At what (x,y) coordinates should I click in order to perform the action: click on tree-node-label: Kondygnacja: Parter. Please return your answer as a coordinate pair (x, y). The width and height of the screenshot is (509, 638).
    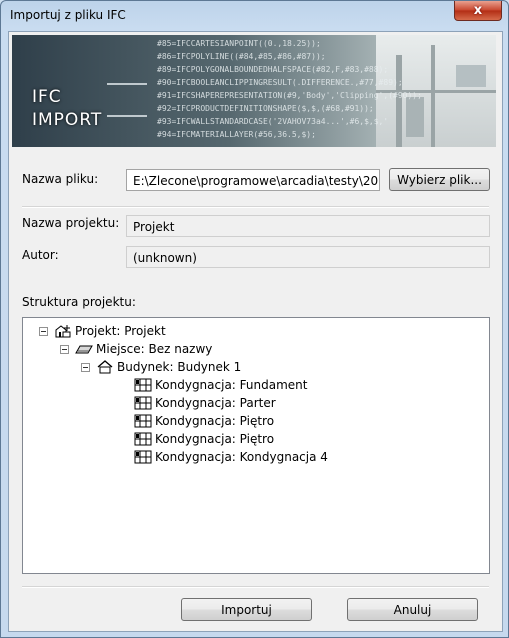
    Looking at the image, I should click on (215, 403).